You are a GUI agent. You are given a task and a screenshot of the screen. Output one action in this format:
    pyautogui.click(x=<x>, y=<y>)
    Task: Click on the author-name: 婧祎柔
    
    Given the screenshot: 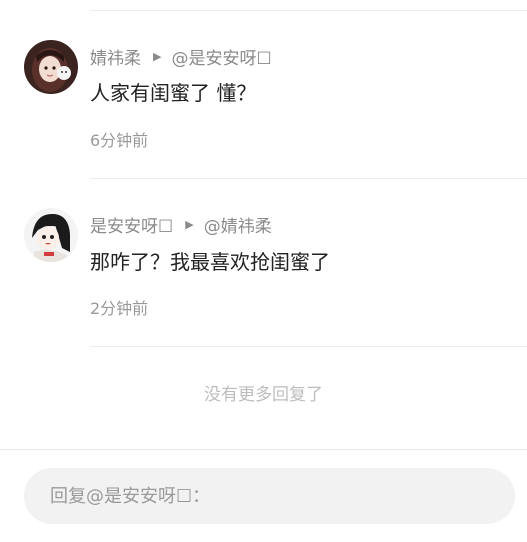 What is the action you would take?
    pyautogui.click(x=115, y=56)
    